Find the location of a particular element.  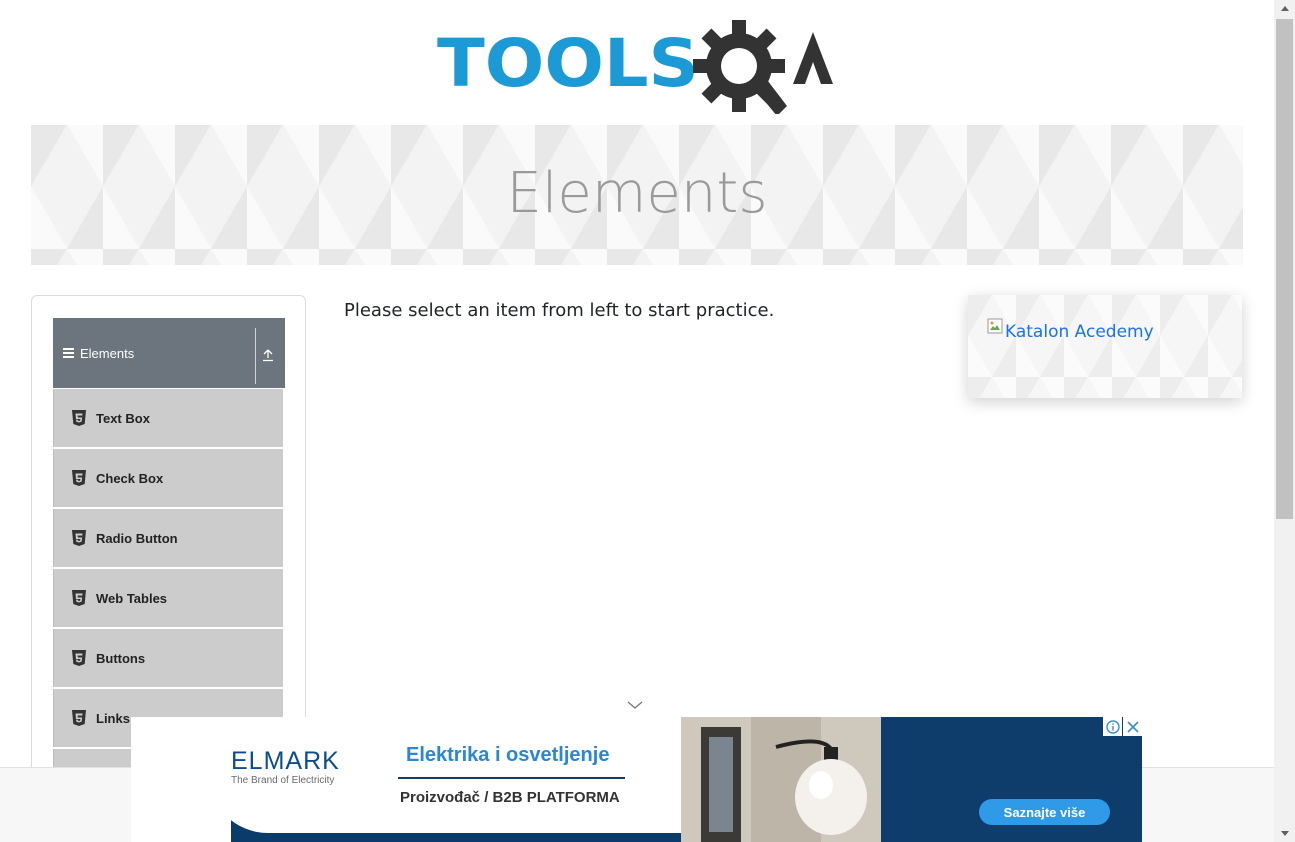

ad-headline: Elektrika i osvetljenje is located at coordinates (508, 755).